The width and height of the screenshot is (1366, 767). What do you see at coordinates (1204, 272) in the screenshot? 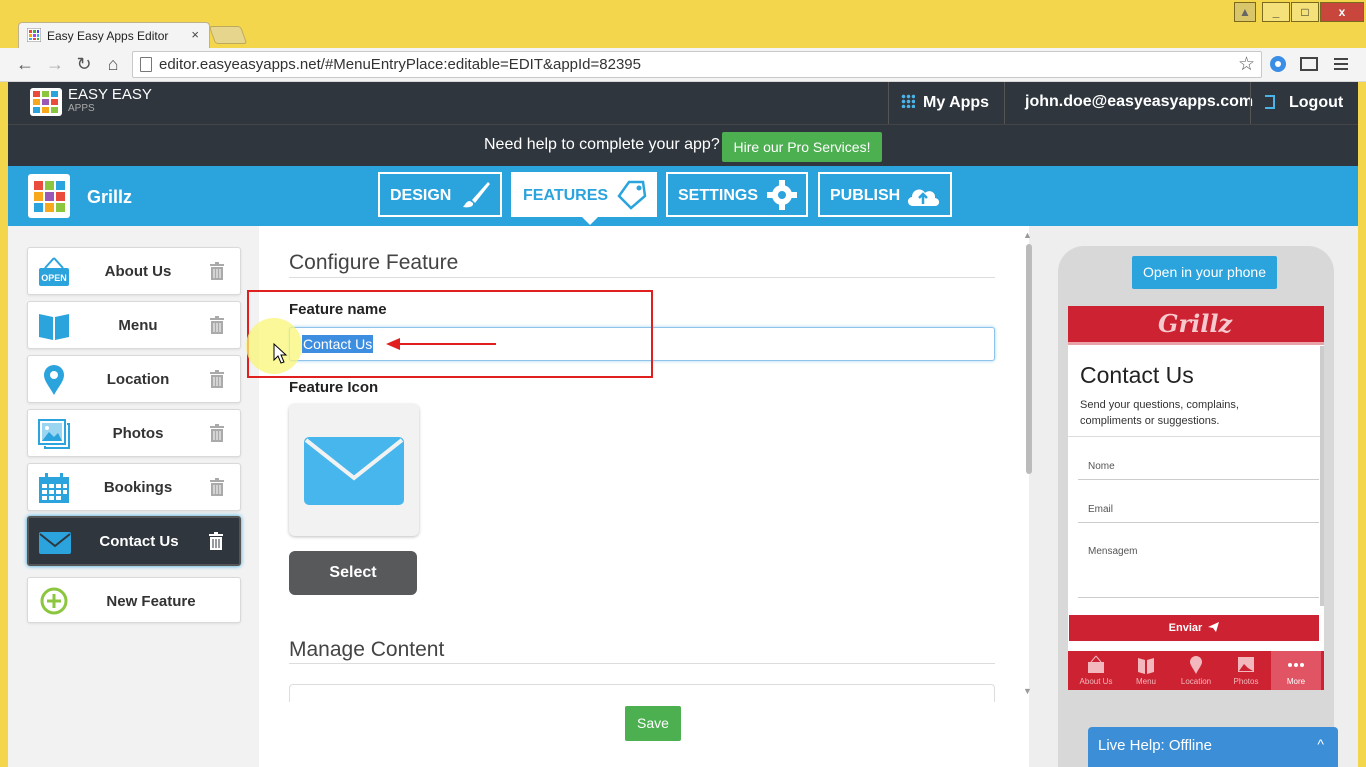
I see `open-in-phone-button: Open in your phone` at bounding box center [1204, 272].